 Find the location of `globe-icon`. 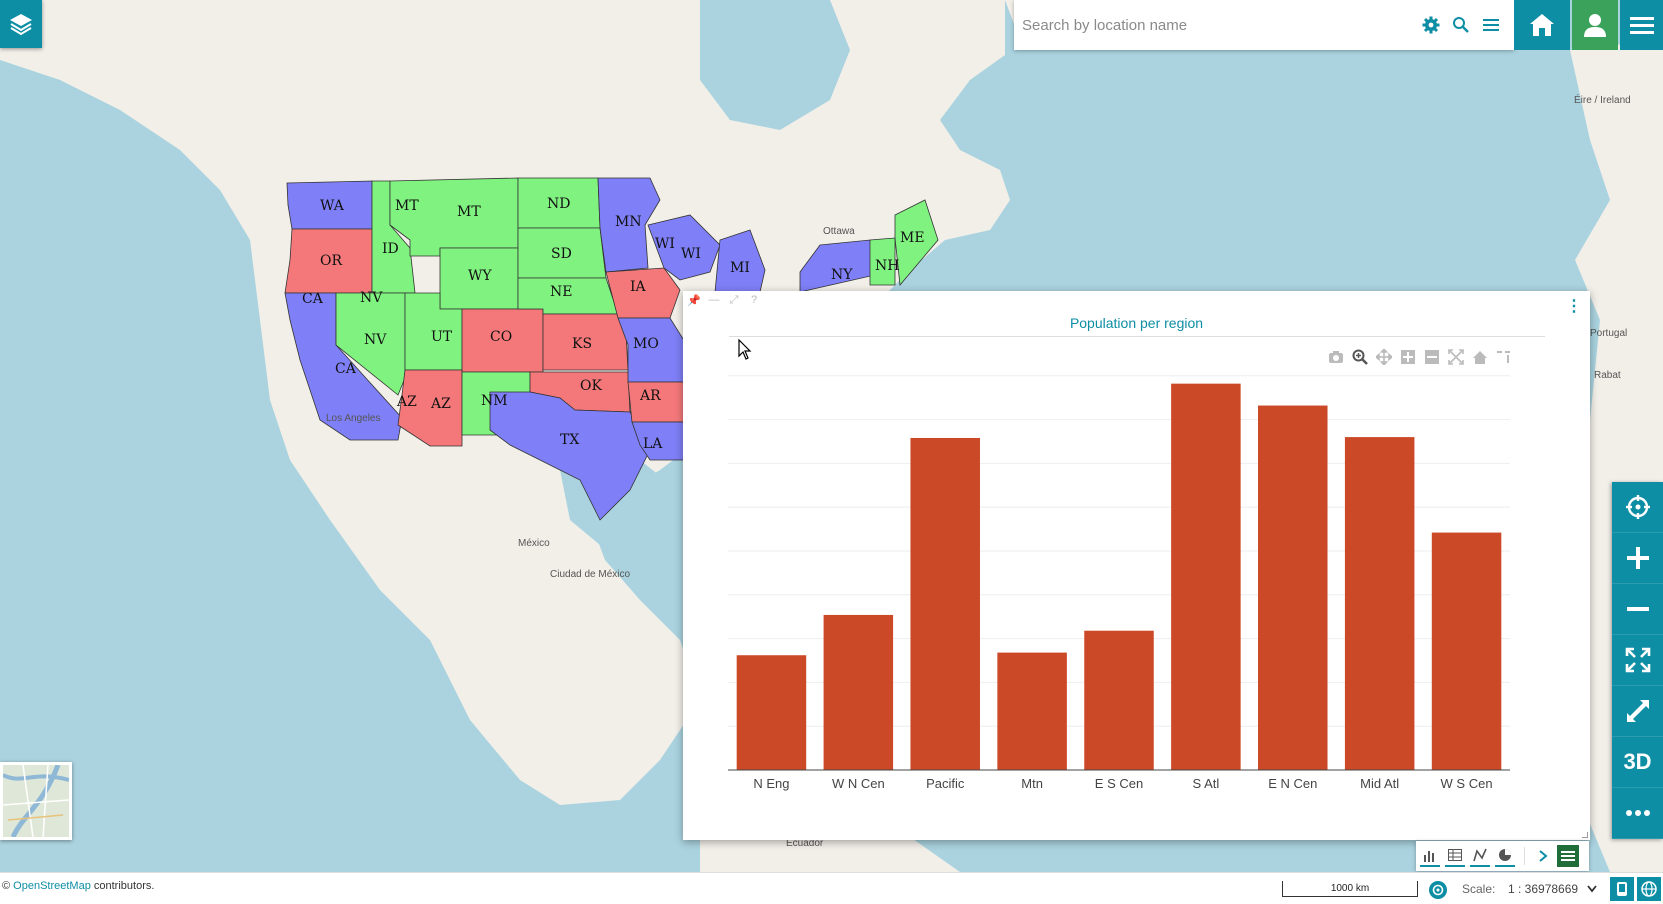

globe-icon is located at coordinates (1649, 889).